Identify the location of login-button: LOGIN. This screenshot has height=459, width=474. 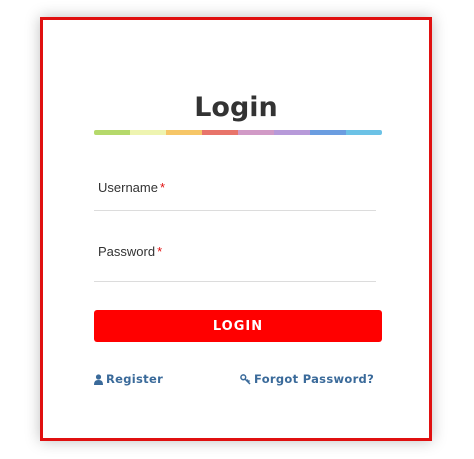
(238, 326).